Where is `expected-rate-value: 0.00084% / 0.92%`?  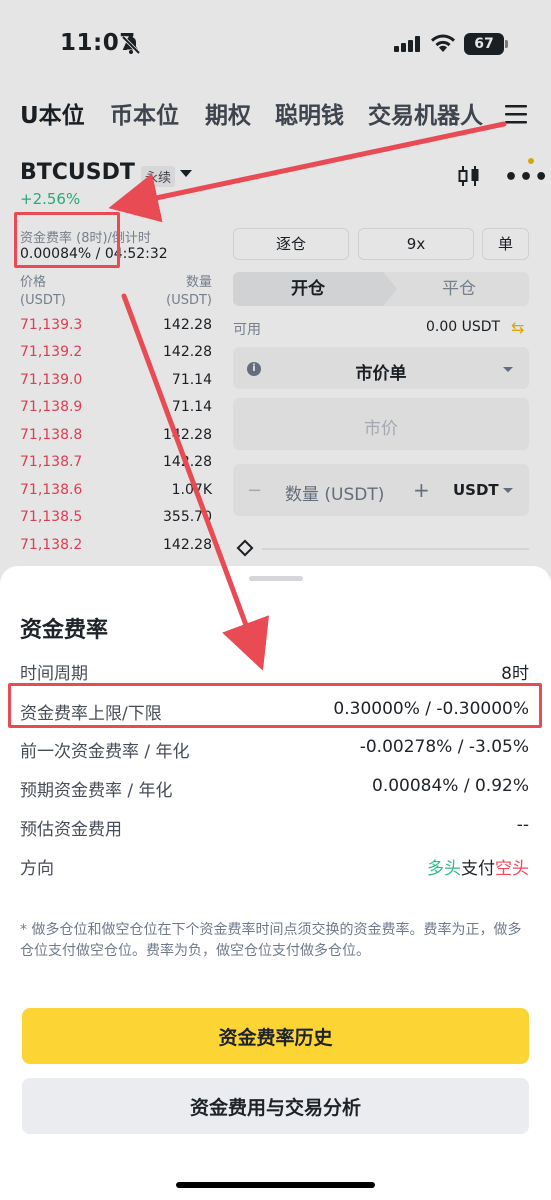
expected-rate-value: 0.00084% / 0.92% is located at coordinates (450, 786).